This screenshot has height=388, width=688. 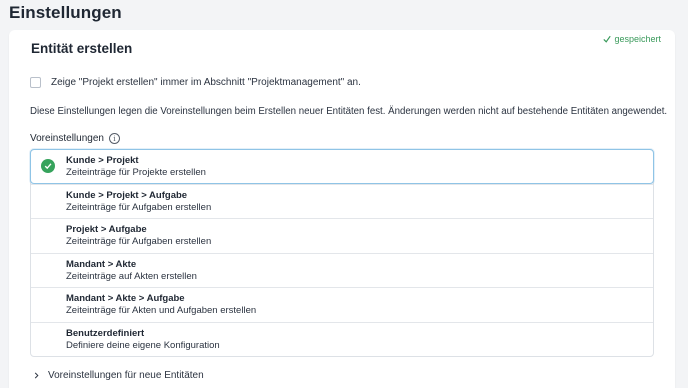 What do you see at coordinates (125, 298) in the screenshot?
I see `preset-option-title: Mandant > Akte > Aufgabe` at bounding box center [125, 298].